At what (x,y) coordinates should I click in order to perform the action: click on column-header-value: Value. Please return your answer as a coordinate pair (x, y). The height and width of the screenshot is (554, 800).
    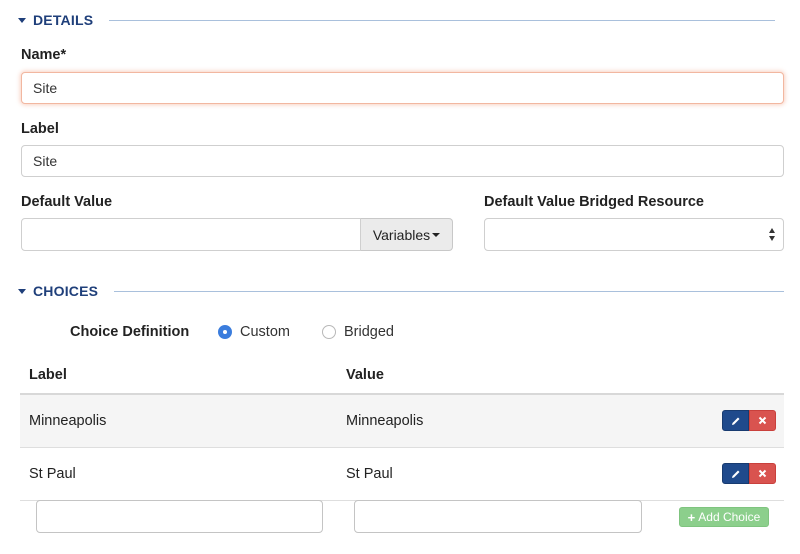
    Looking at the image, I should click on (365, 375).